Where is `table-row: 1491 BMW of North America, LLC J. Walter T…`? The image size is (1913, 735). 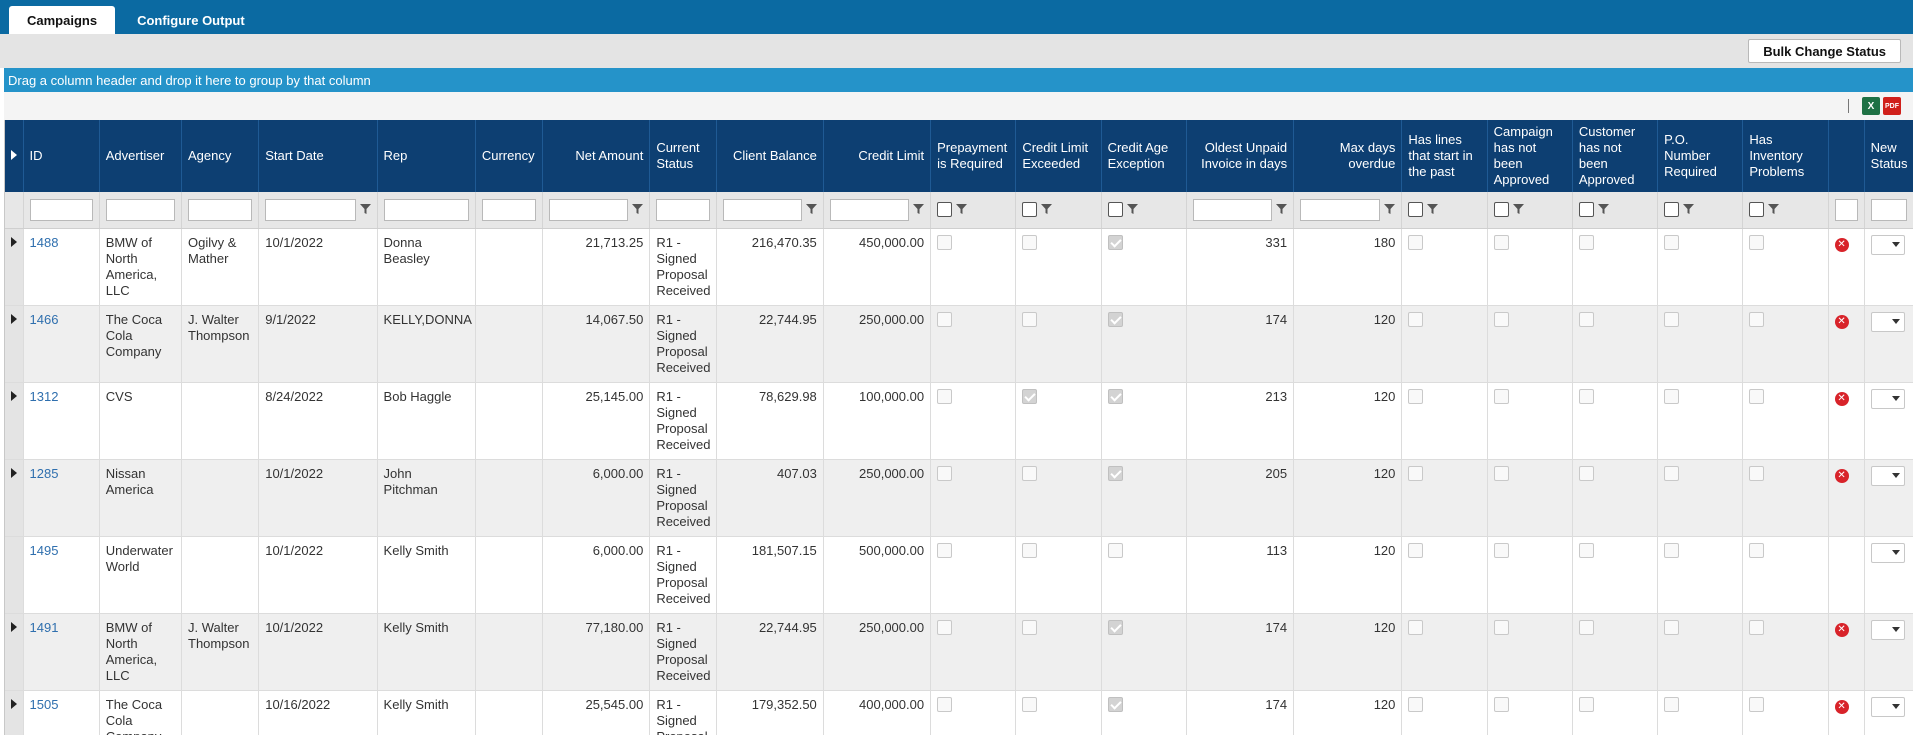
table-row: 1491 BMW of North America, LLC J. Walter T… is located at coordinates (959, 652).